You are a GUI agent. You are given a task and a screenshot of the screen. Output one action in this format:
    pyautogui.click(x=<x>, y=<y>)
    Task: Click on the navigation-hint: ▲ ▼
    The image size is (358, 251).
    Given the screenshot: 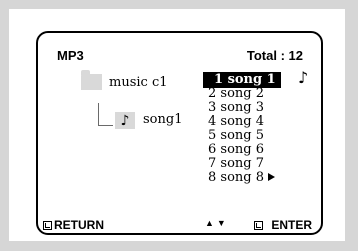 What is the action you would take?
    pyautogui.click(x=215, y=223)
    